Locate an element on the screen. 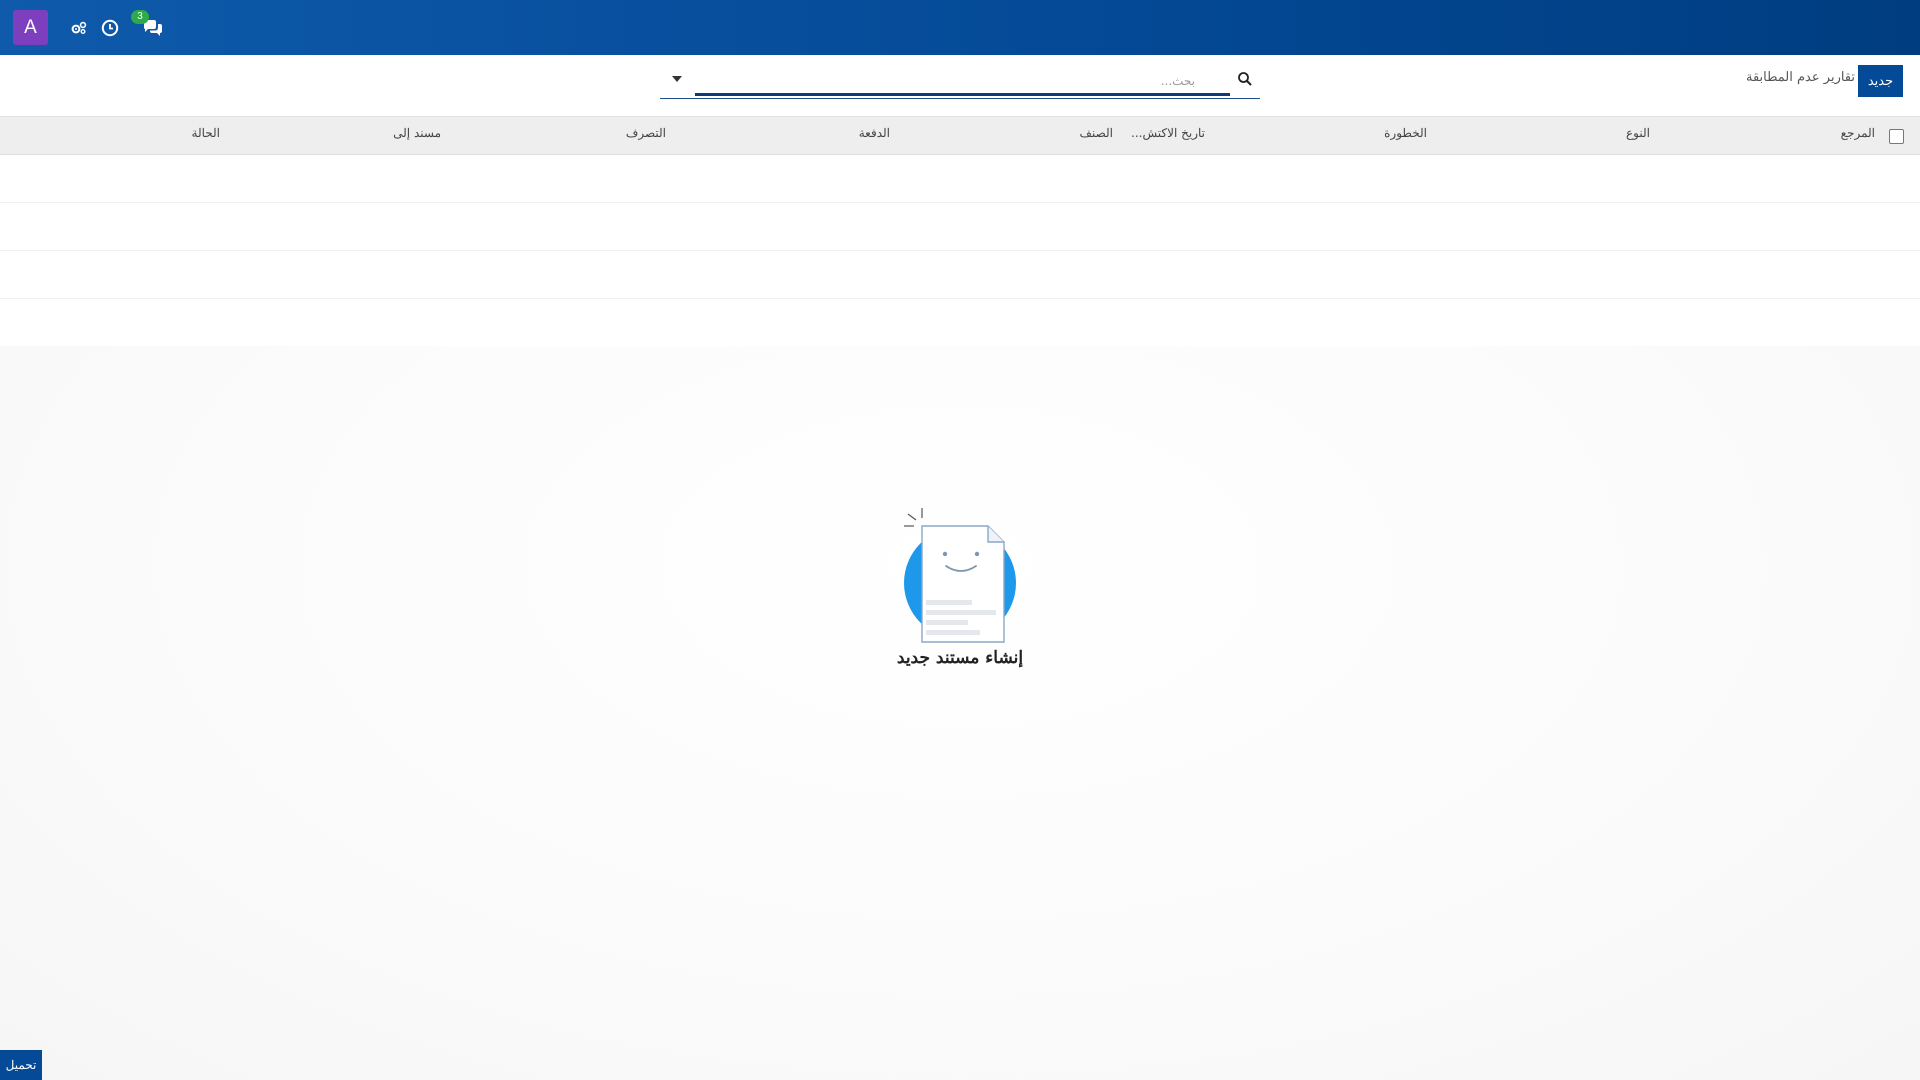  control-panel: جديد تقارير عدم المطابقة is located at coordinates (960, 86).